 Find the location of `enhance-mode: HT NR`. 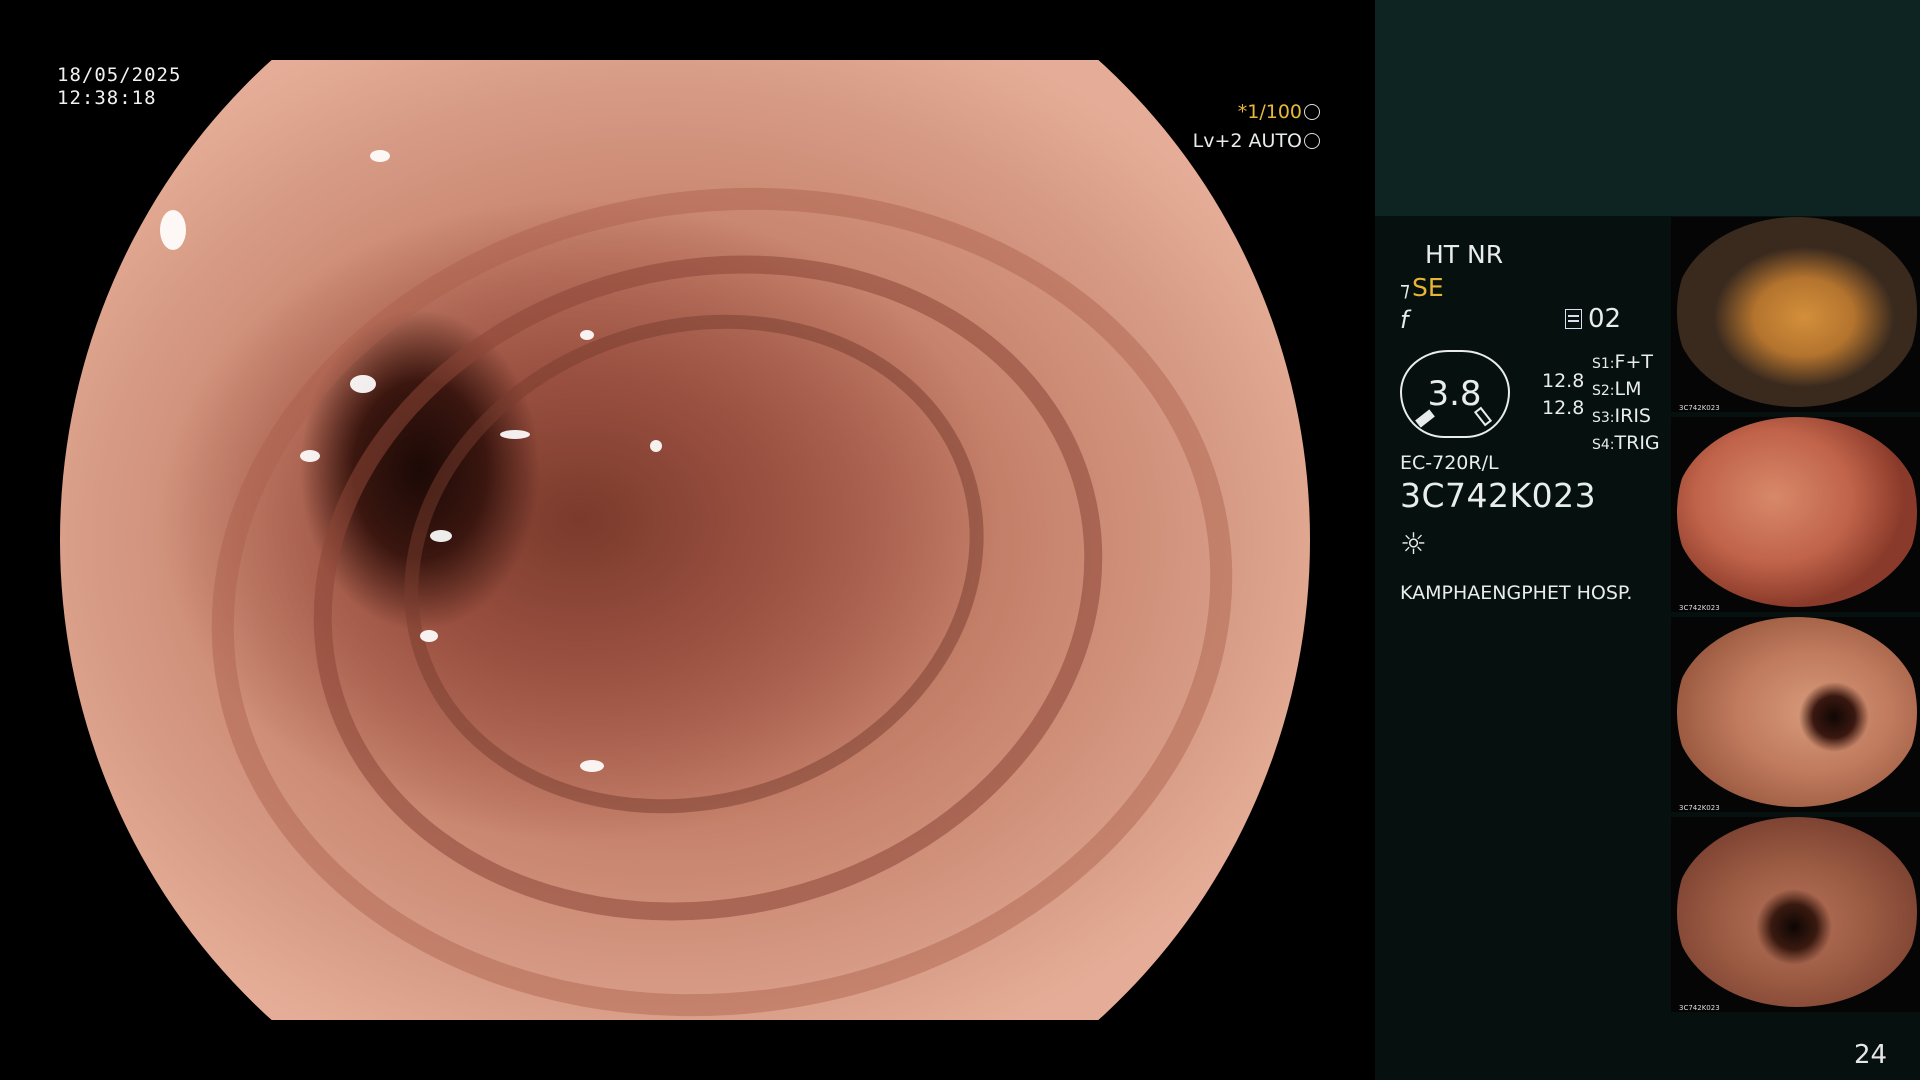

enhance-mode: HT NR is located at coordinates (1464, 254).